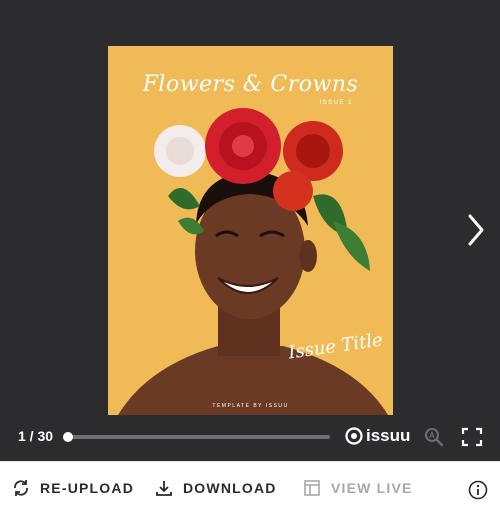 Image resolution: width=500 pixels, height=514 pixels. I want to click on issuu-logo: issuu, so click(377, 436).